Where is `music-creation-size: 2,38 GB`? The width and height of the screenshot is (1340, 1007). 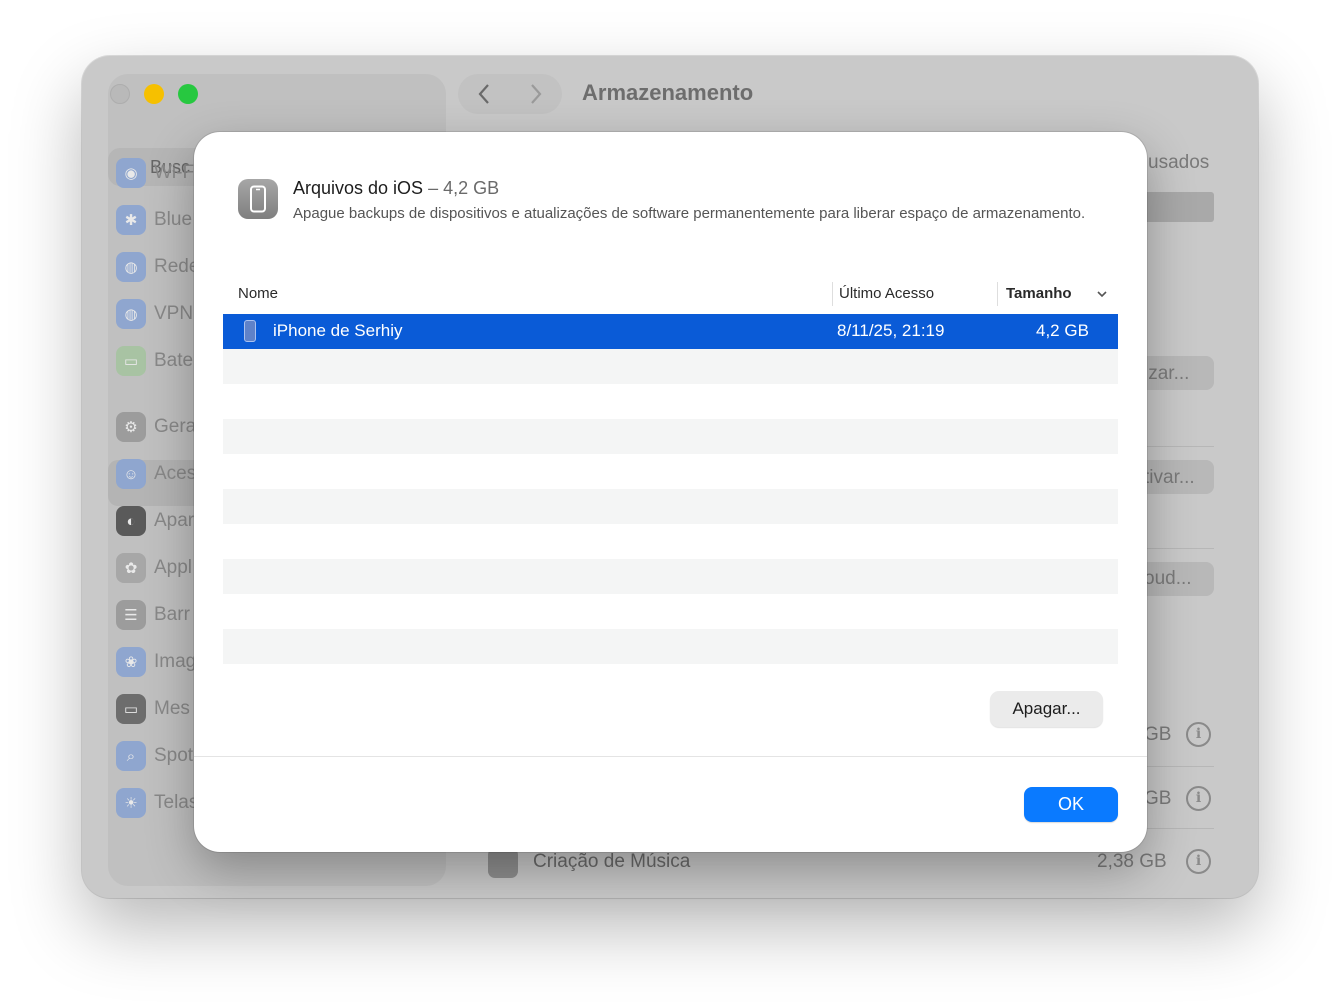
music-creation-size: 2,38 GB is located at coordinates (1132, 861).